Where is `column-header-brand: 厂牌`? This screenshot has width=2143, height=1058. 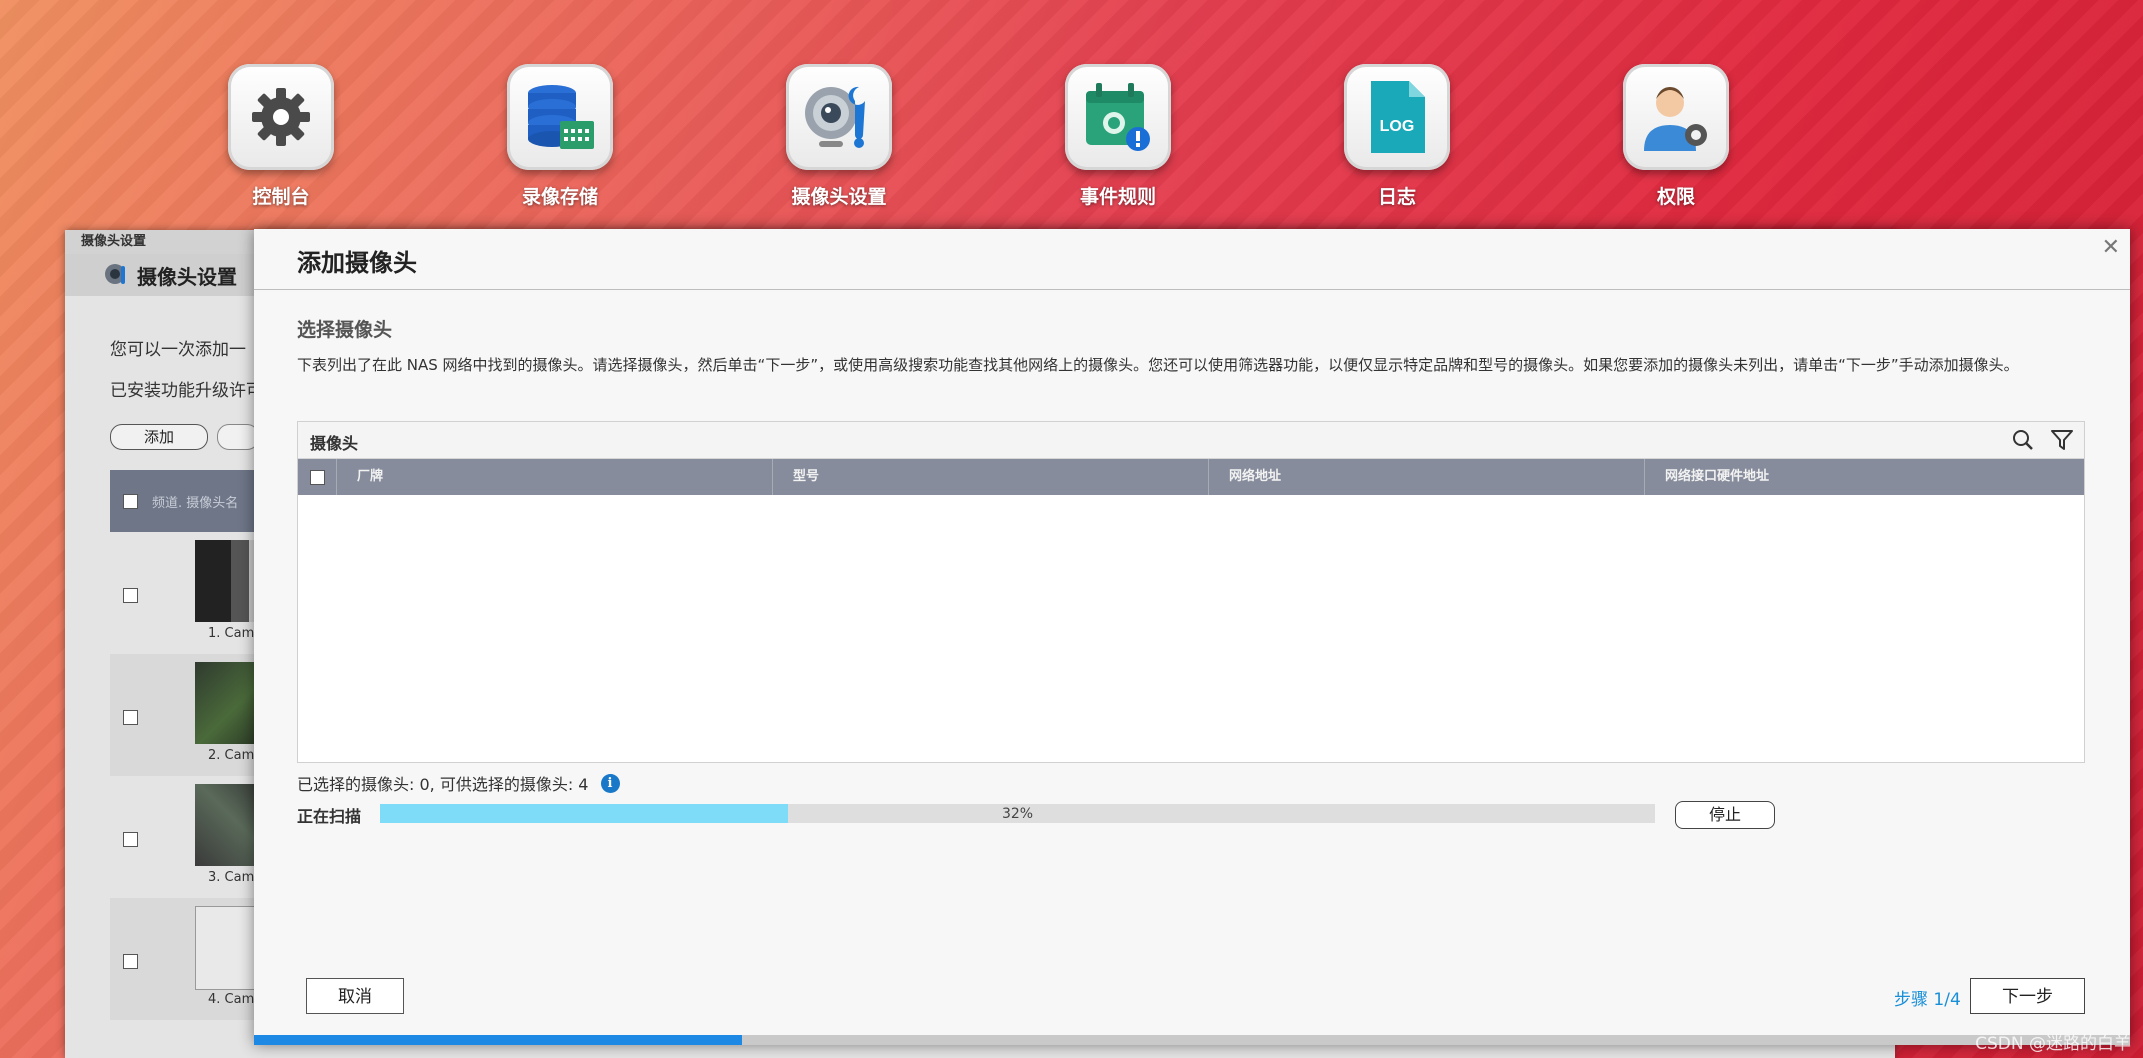 column-header-brand: 厂牌 is located at coordinates (555, 477).